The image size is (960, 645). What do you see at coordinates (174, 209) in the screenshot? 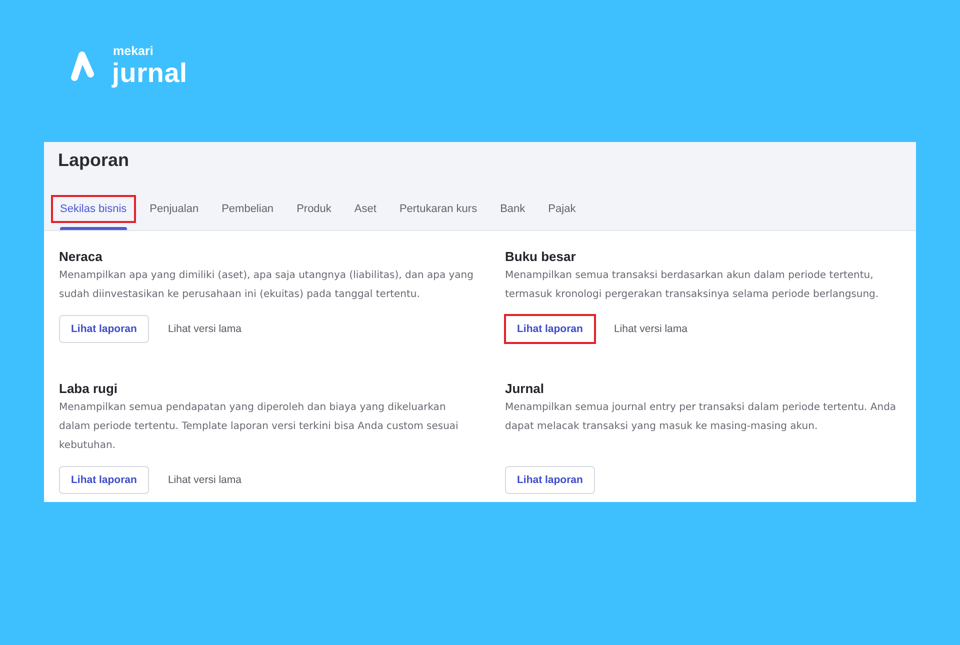
I see `tab: Penjualan` at bounding box center [174, 209].